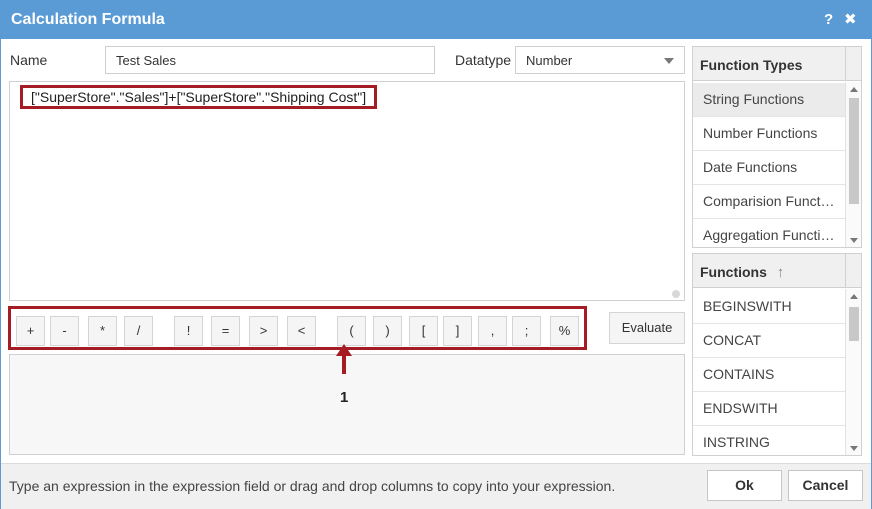 Image resolution: width=872 pixels, height=509 pixels. Describe the element at coordinates (526, 331) in the screenshot. I see `semicolon-button: ;` at that location.